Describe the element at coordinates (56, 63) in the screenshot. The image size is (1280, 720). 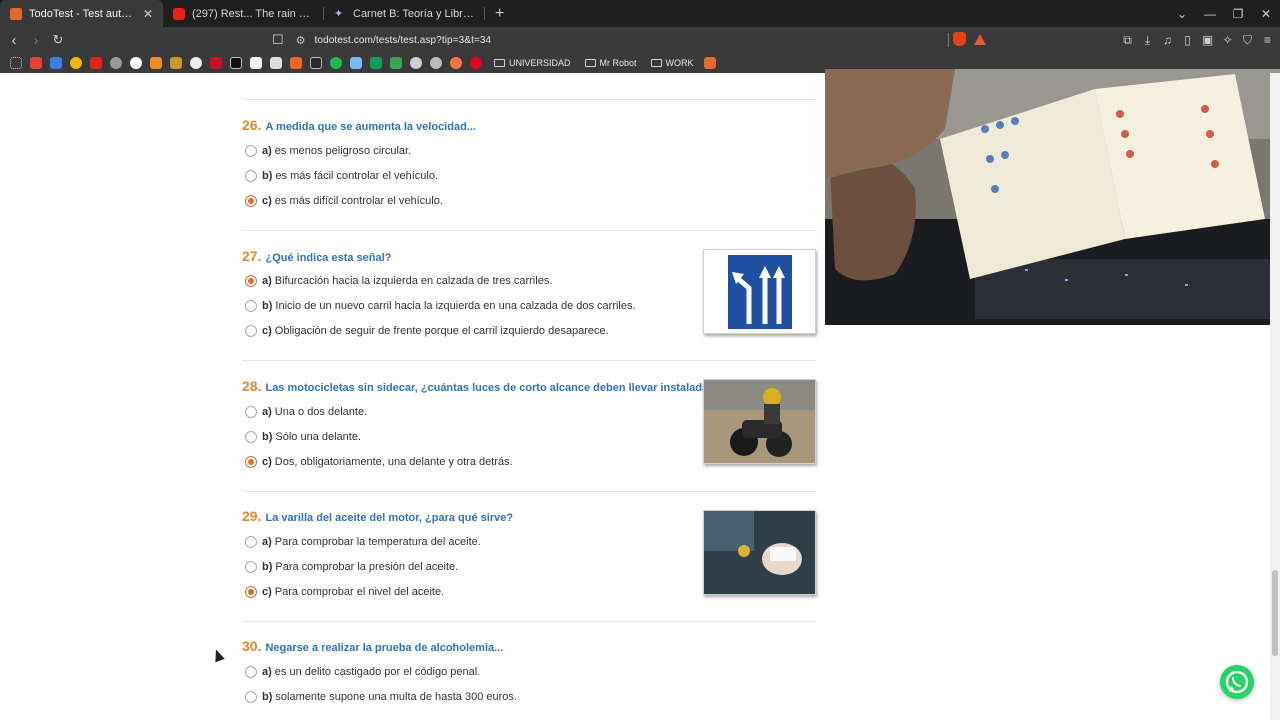
I see `bookmark-icon-blue` at that location.